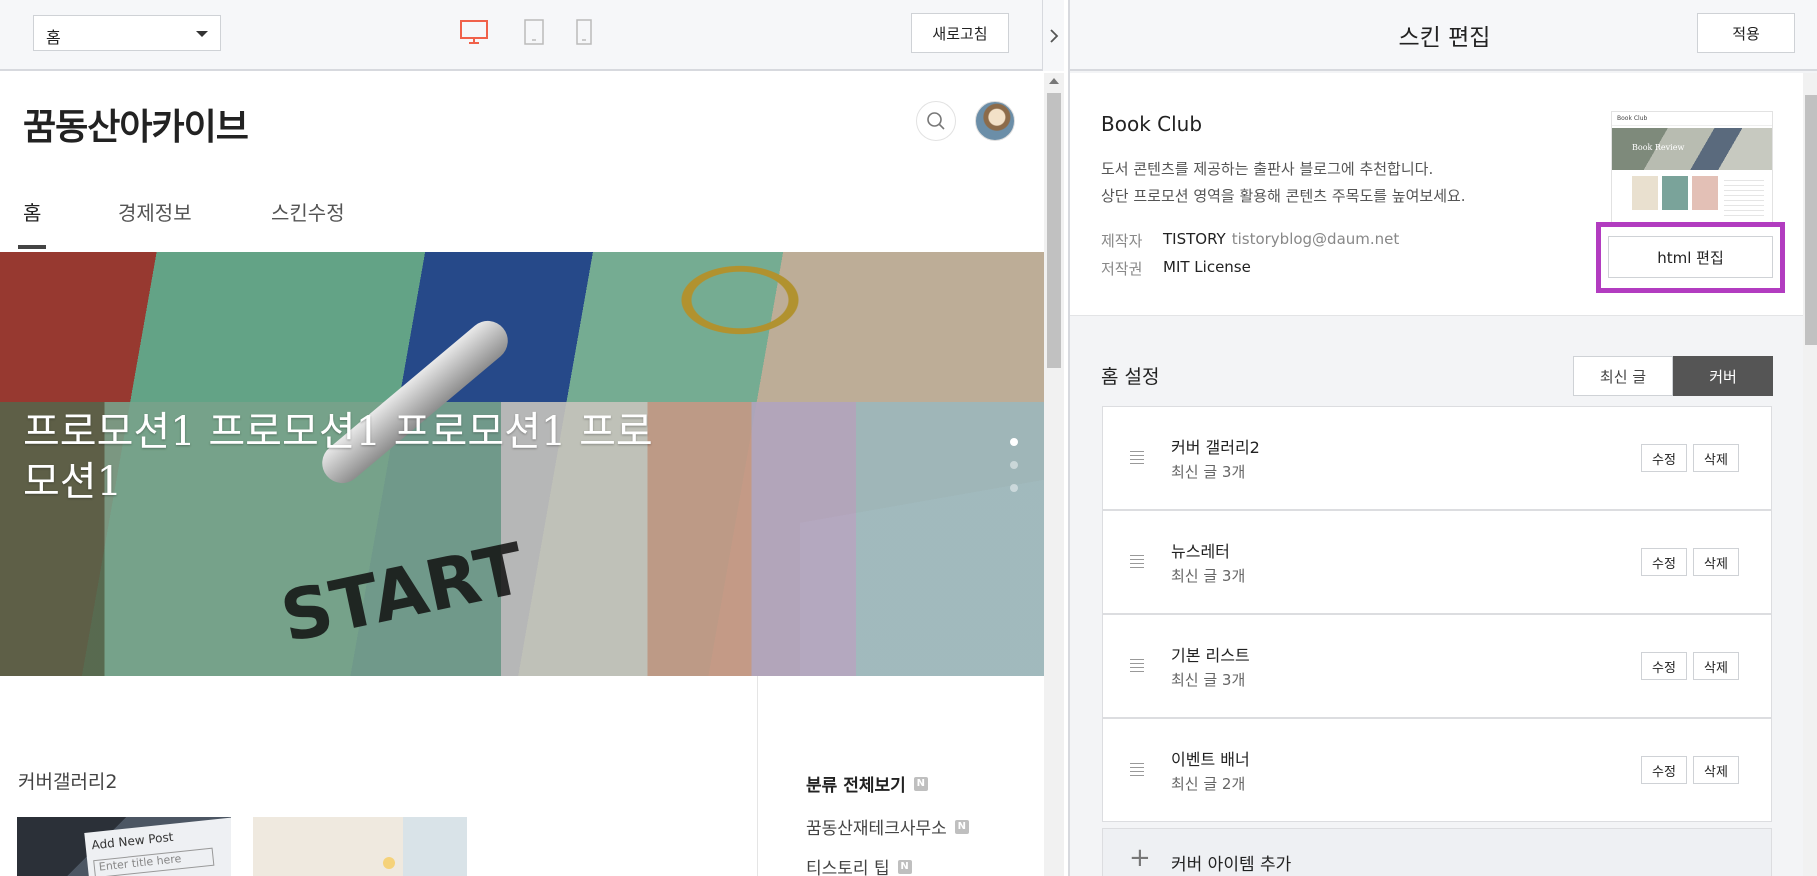 The height and width of the screenshot is (876, 1817). What do you see at coordinates (1744, 196) in the screenshot?
I see `preview-list` at bounding box center [1744, 196].